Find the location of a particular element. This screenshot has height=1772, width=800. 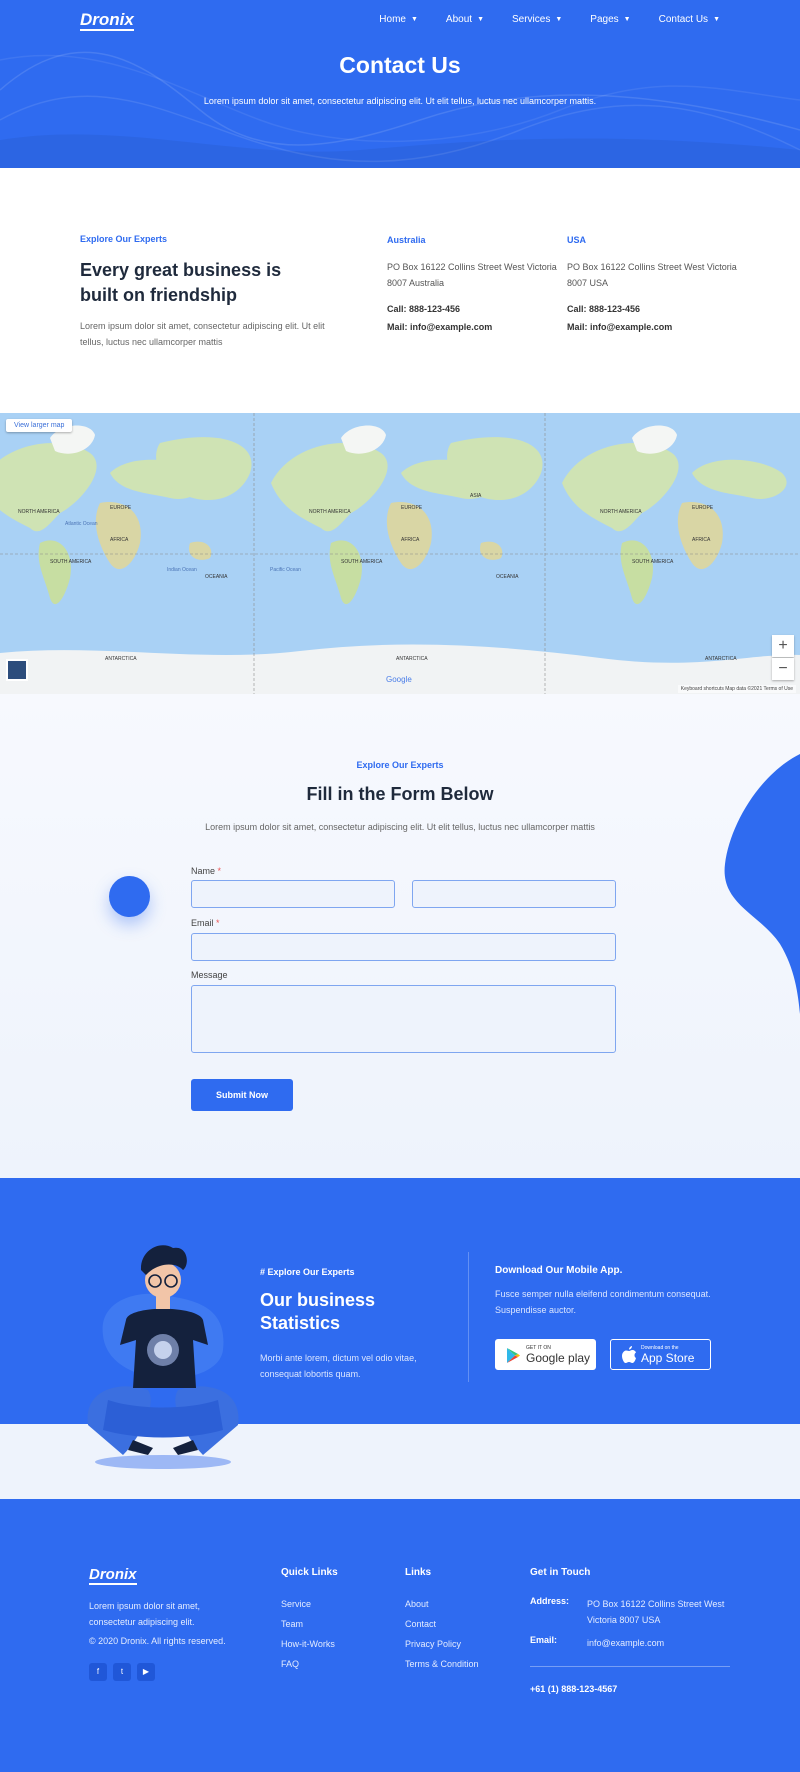

office-country: USA is located at coordinates (577, 240).